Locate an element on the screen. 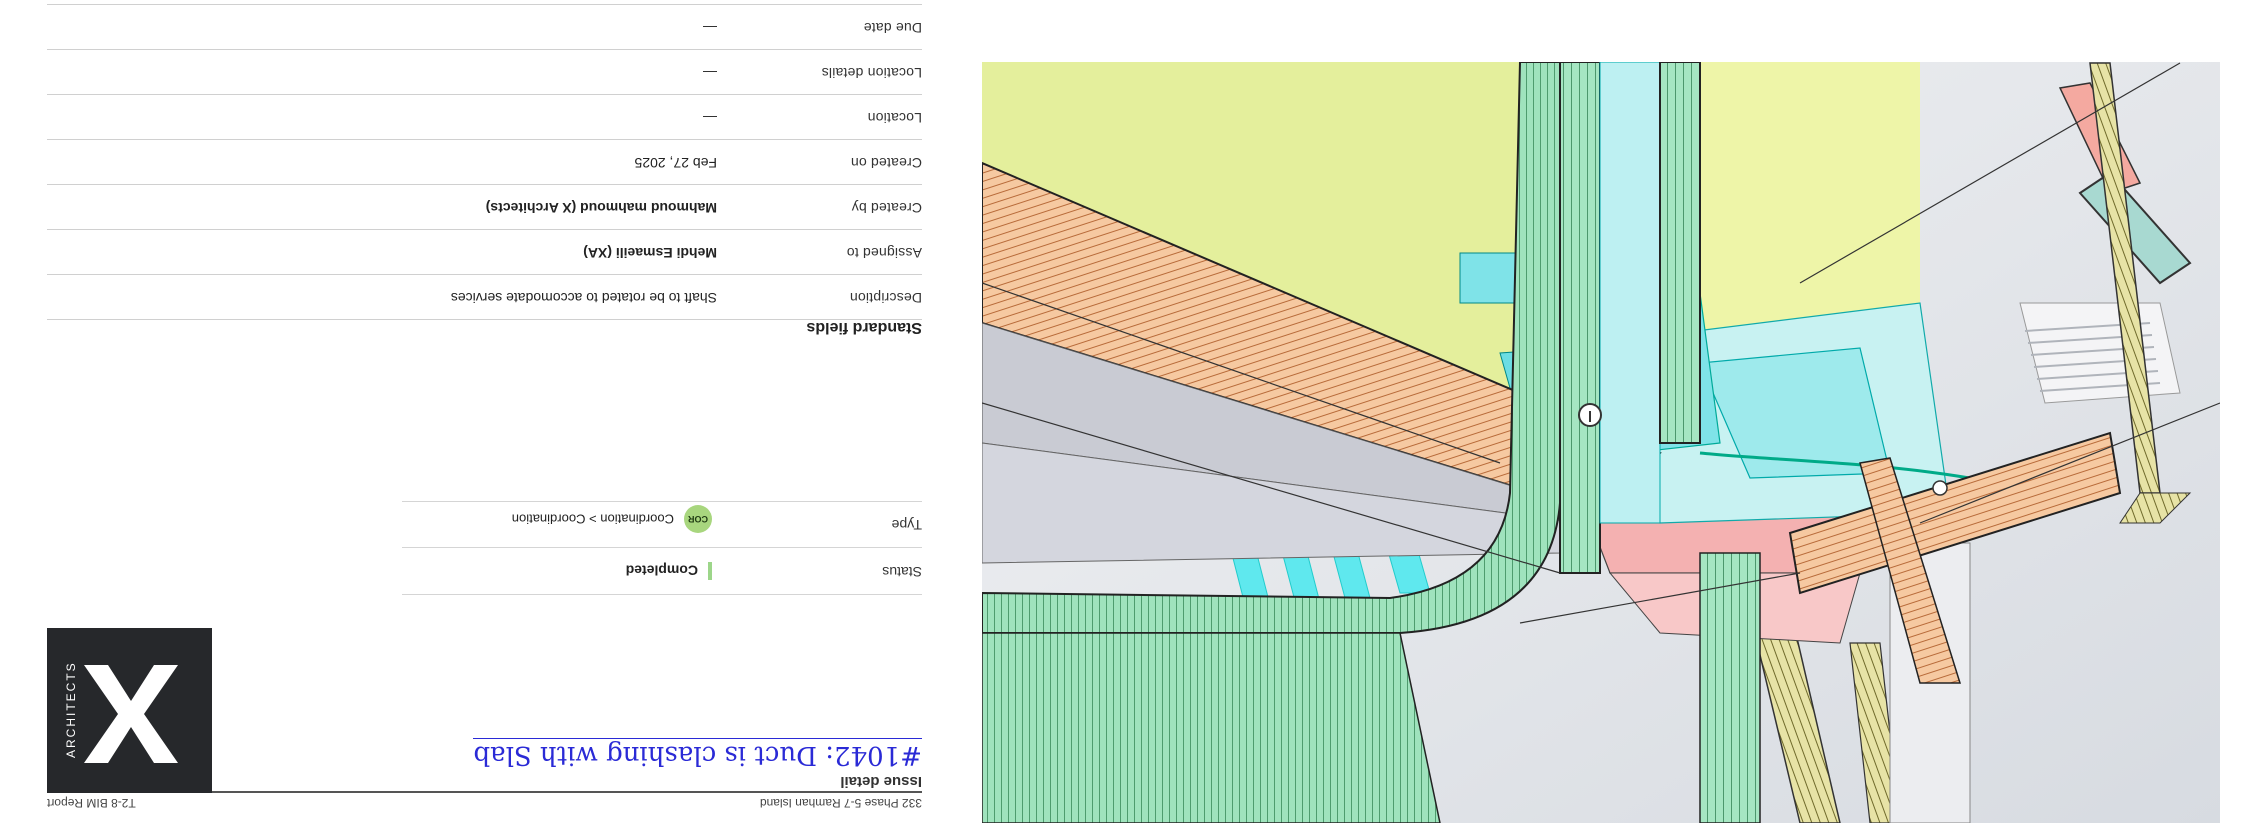 The image size is (2255, 838). standard-fields-heading: Standard fields is located at coordinates (864, 327).